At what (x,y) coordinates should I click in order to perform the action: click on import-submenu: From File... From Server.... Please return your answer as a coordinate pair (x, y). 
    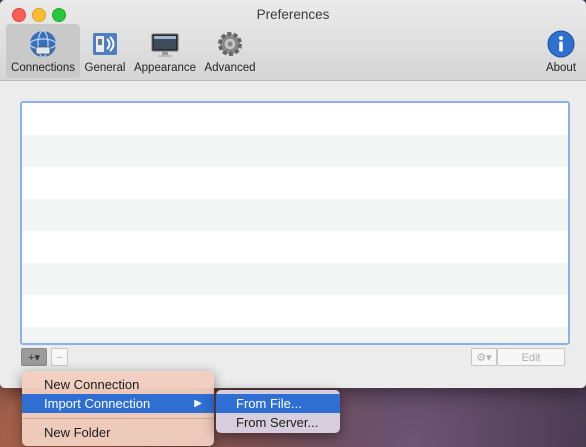
    Looking at the image, I should click on (278, 411).